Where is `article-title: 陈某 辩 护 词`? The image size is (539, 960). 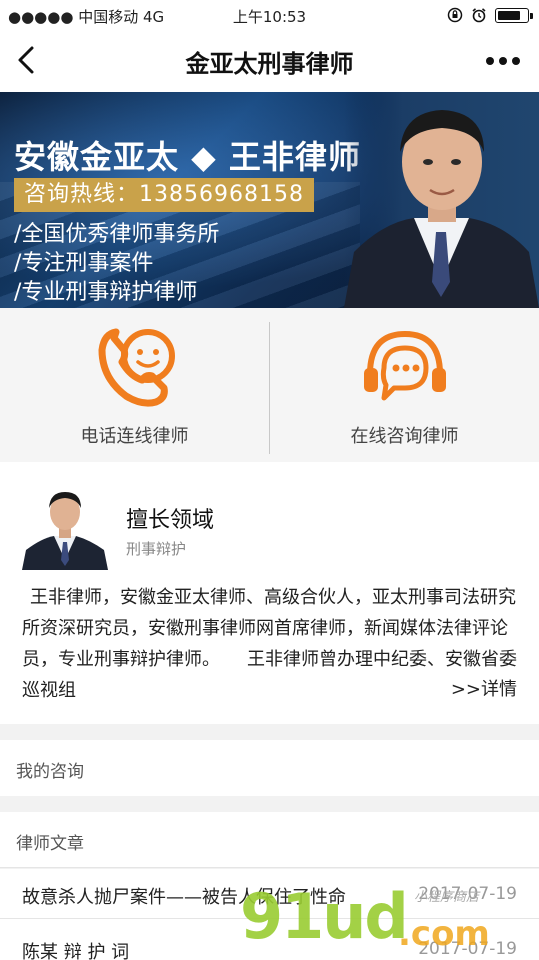
article-title: 陈某 辩 护 词 is located at coordinates (76, 951).